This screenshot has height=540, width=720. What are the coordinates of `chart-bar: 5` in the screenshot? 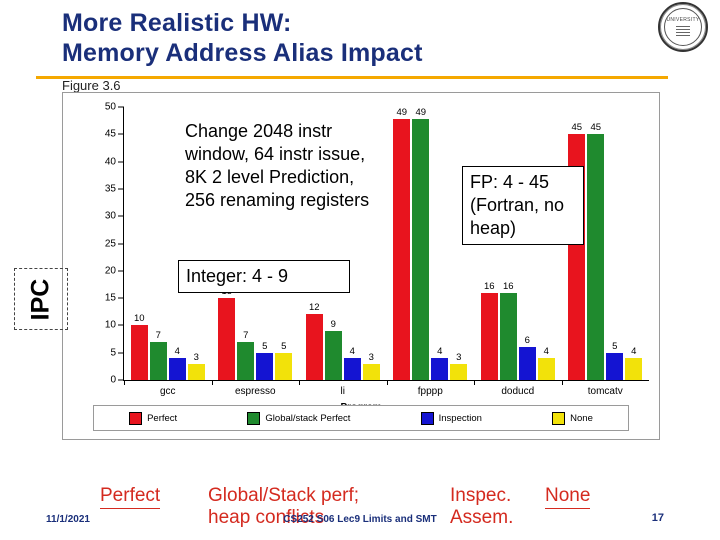 It's located at (615, 243).